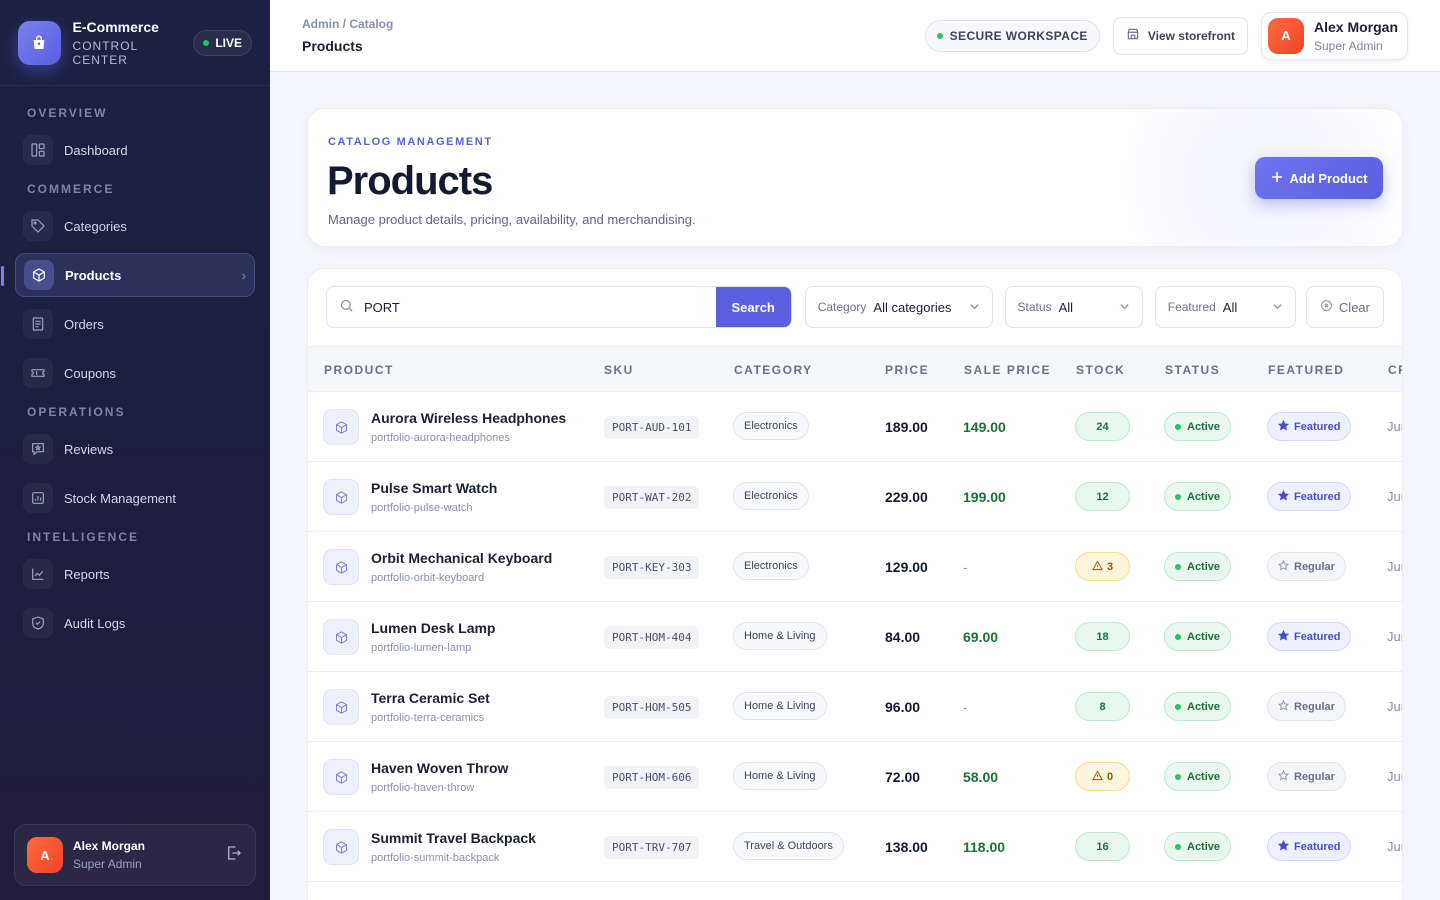  What do you see at coordinates (45, 855) in the screenshot?
I see `avatar: A` at bounding box center [45, 855].